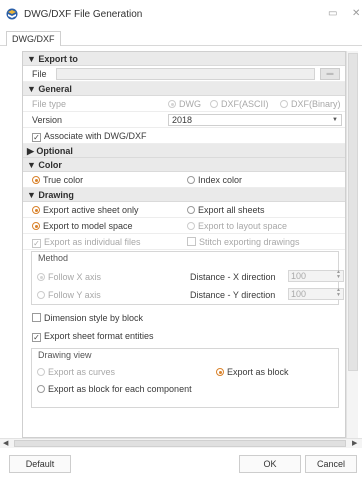 Image resolution: width=362 pixels, height=478 pixels. What do you see at coordinates (53, 258) in the screenshot?
I see `method-title: Method` at bounding box center [53, 258].